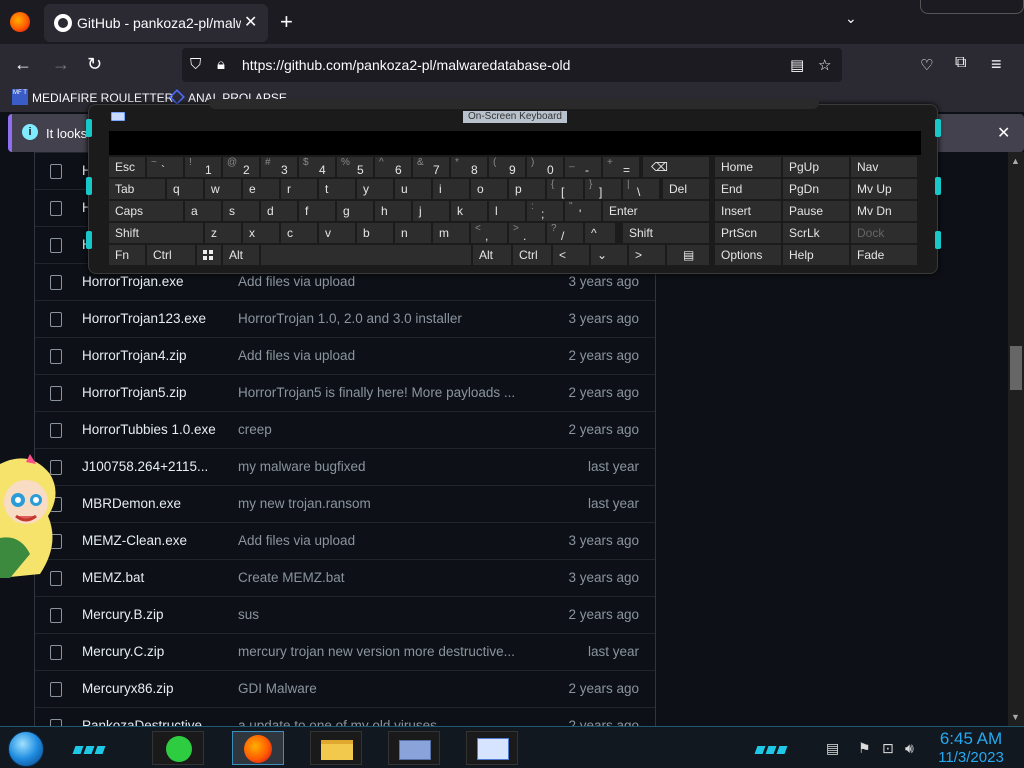 The height and width of the screenshot is (768, 1024). Describe the element at coordinates (127, 167) in the screenshot. I see `key-esc: Esc` at that location.